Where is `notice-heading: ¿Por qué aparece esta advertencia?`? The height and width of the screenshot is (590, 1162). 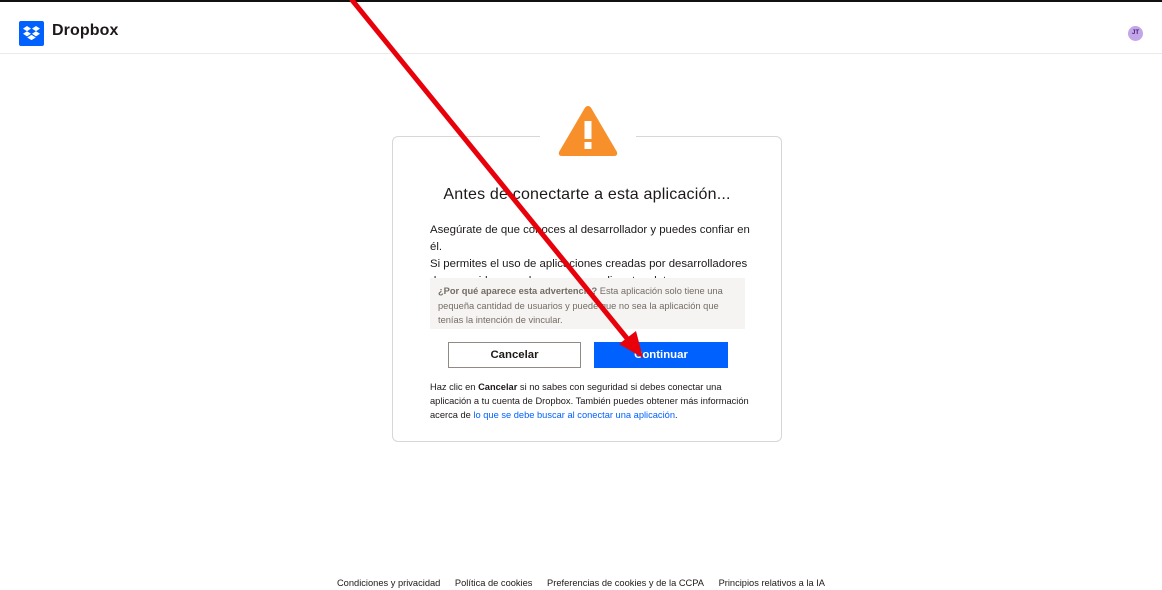 notice-heading: ¿Por qué aparece esta advertencia? is located at coordinates (518, 291).